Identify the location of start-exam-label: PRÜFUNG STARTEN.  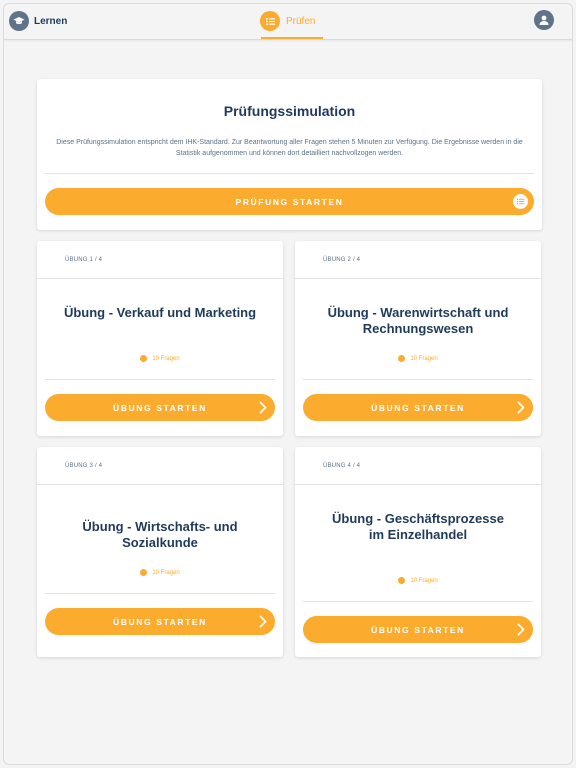
(289, 201).